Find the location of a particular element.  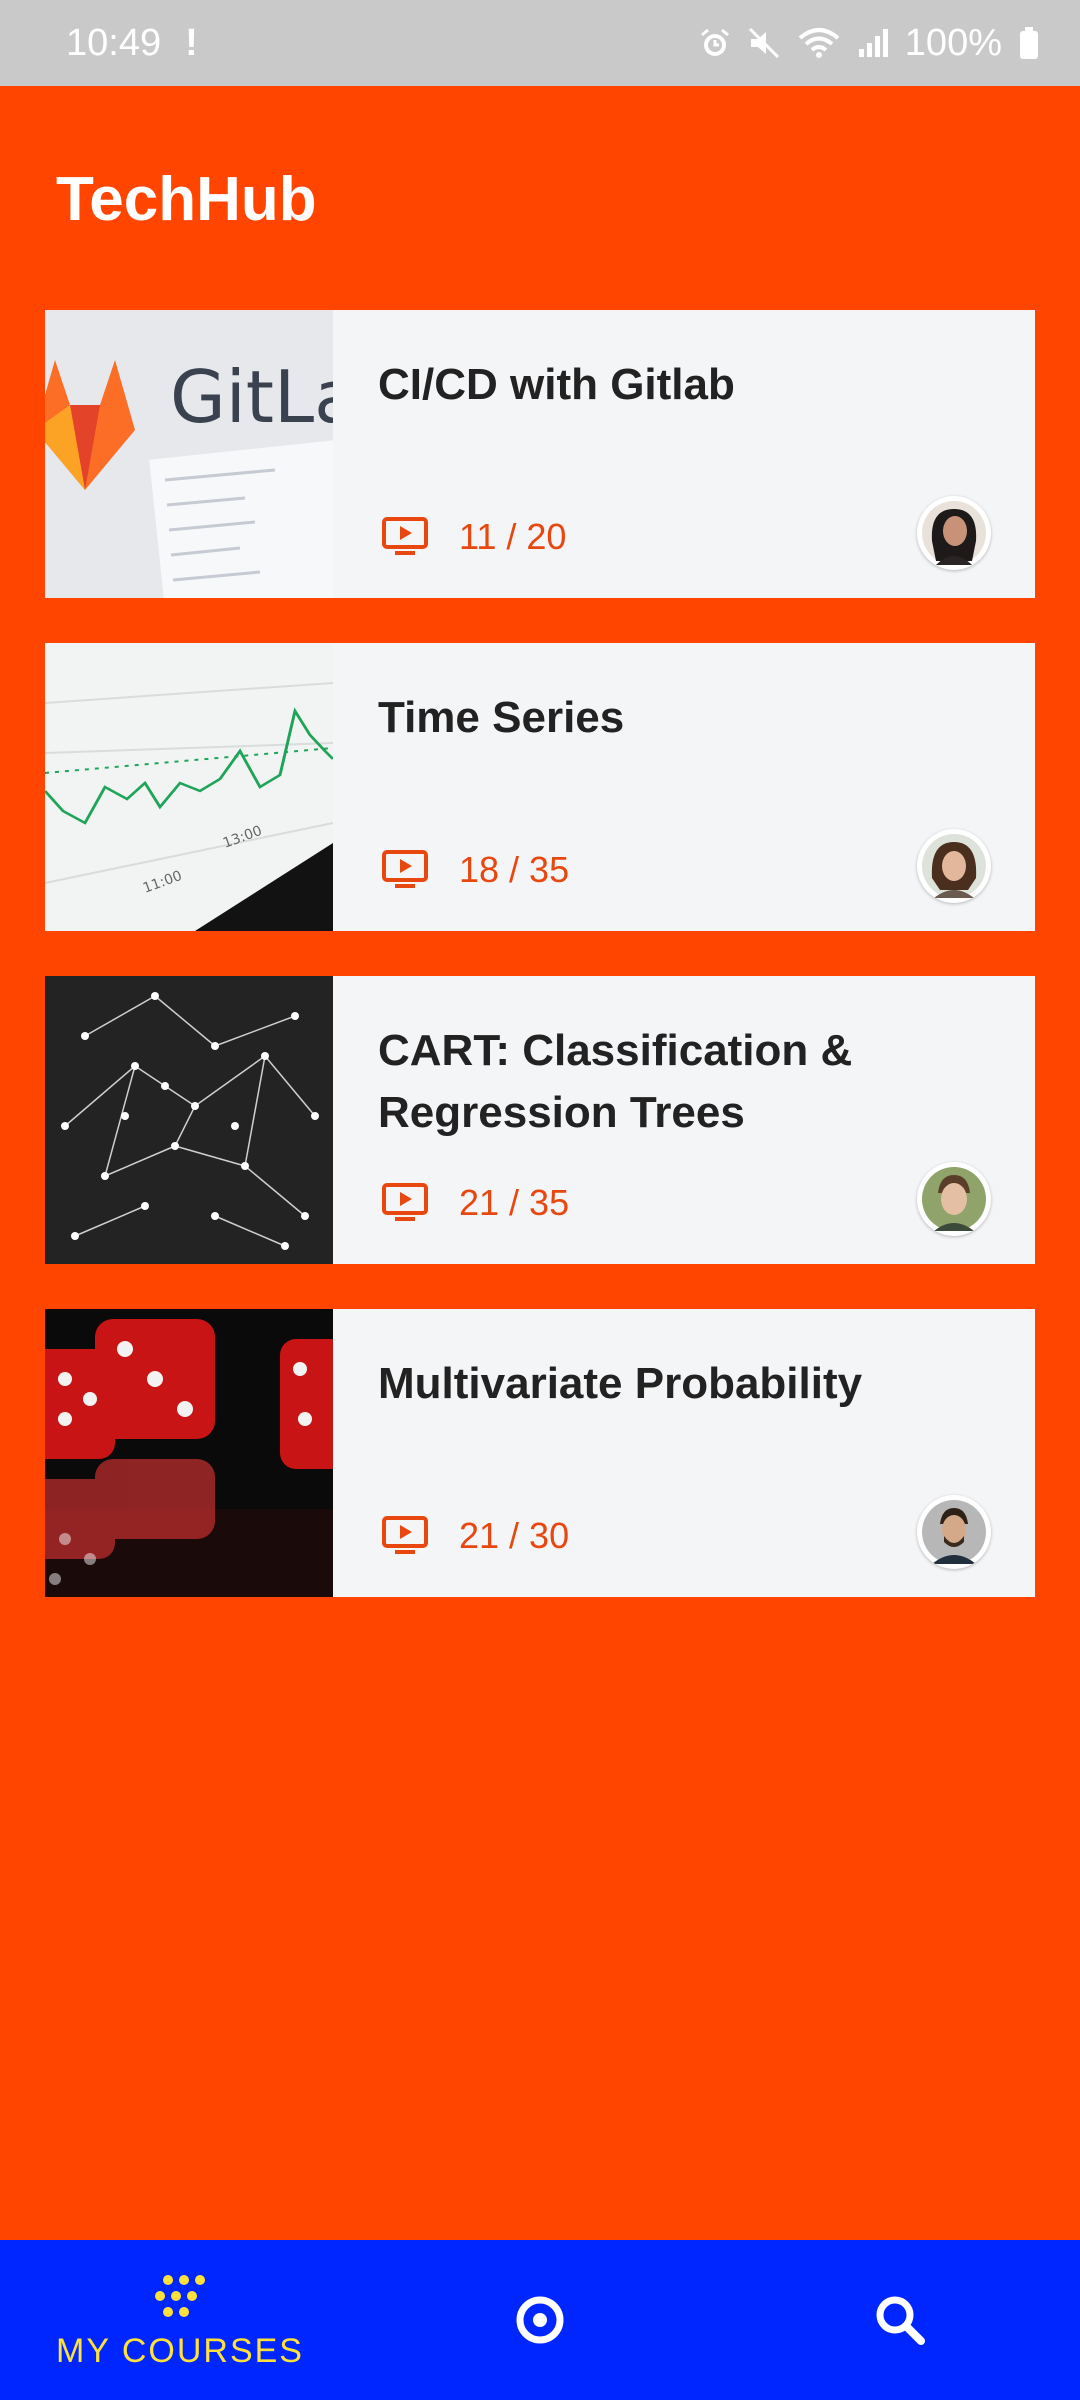

course-thumbnail-pin-network is located at coordinates (189, 1120).